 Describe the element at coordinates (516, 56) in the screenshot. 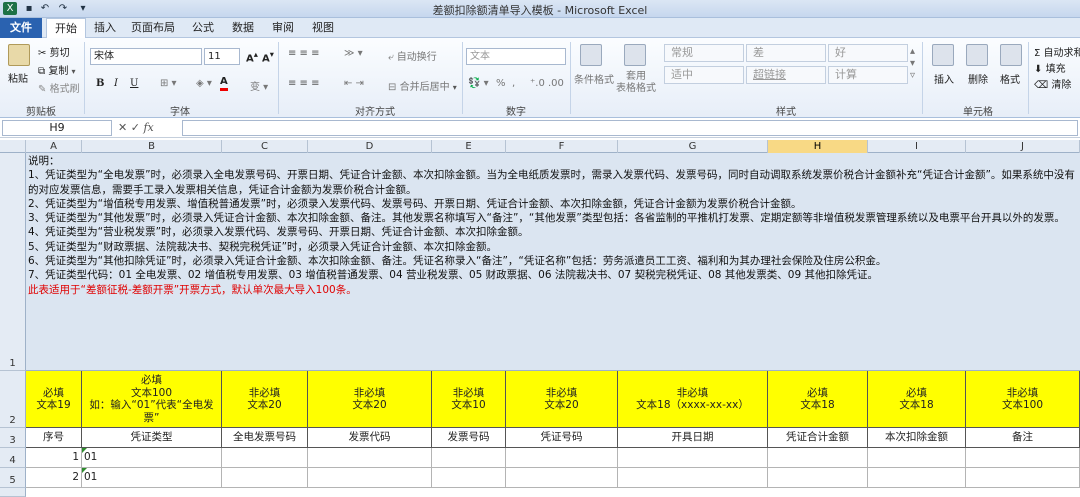

I see `number-format-select: 文本` at that location.